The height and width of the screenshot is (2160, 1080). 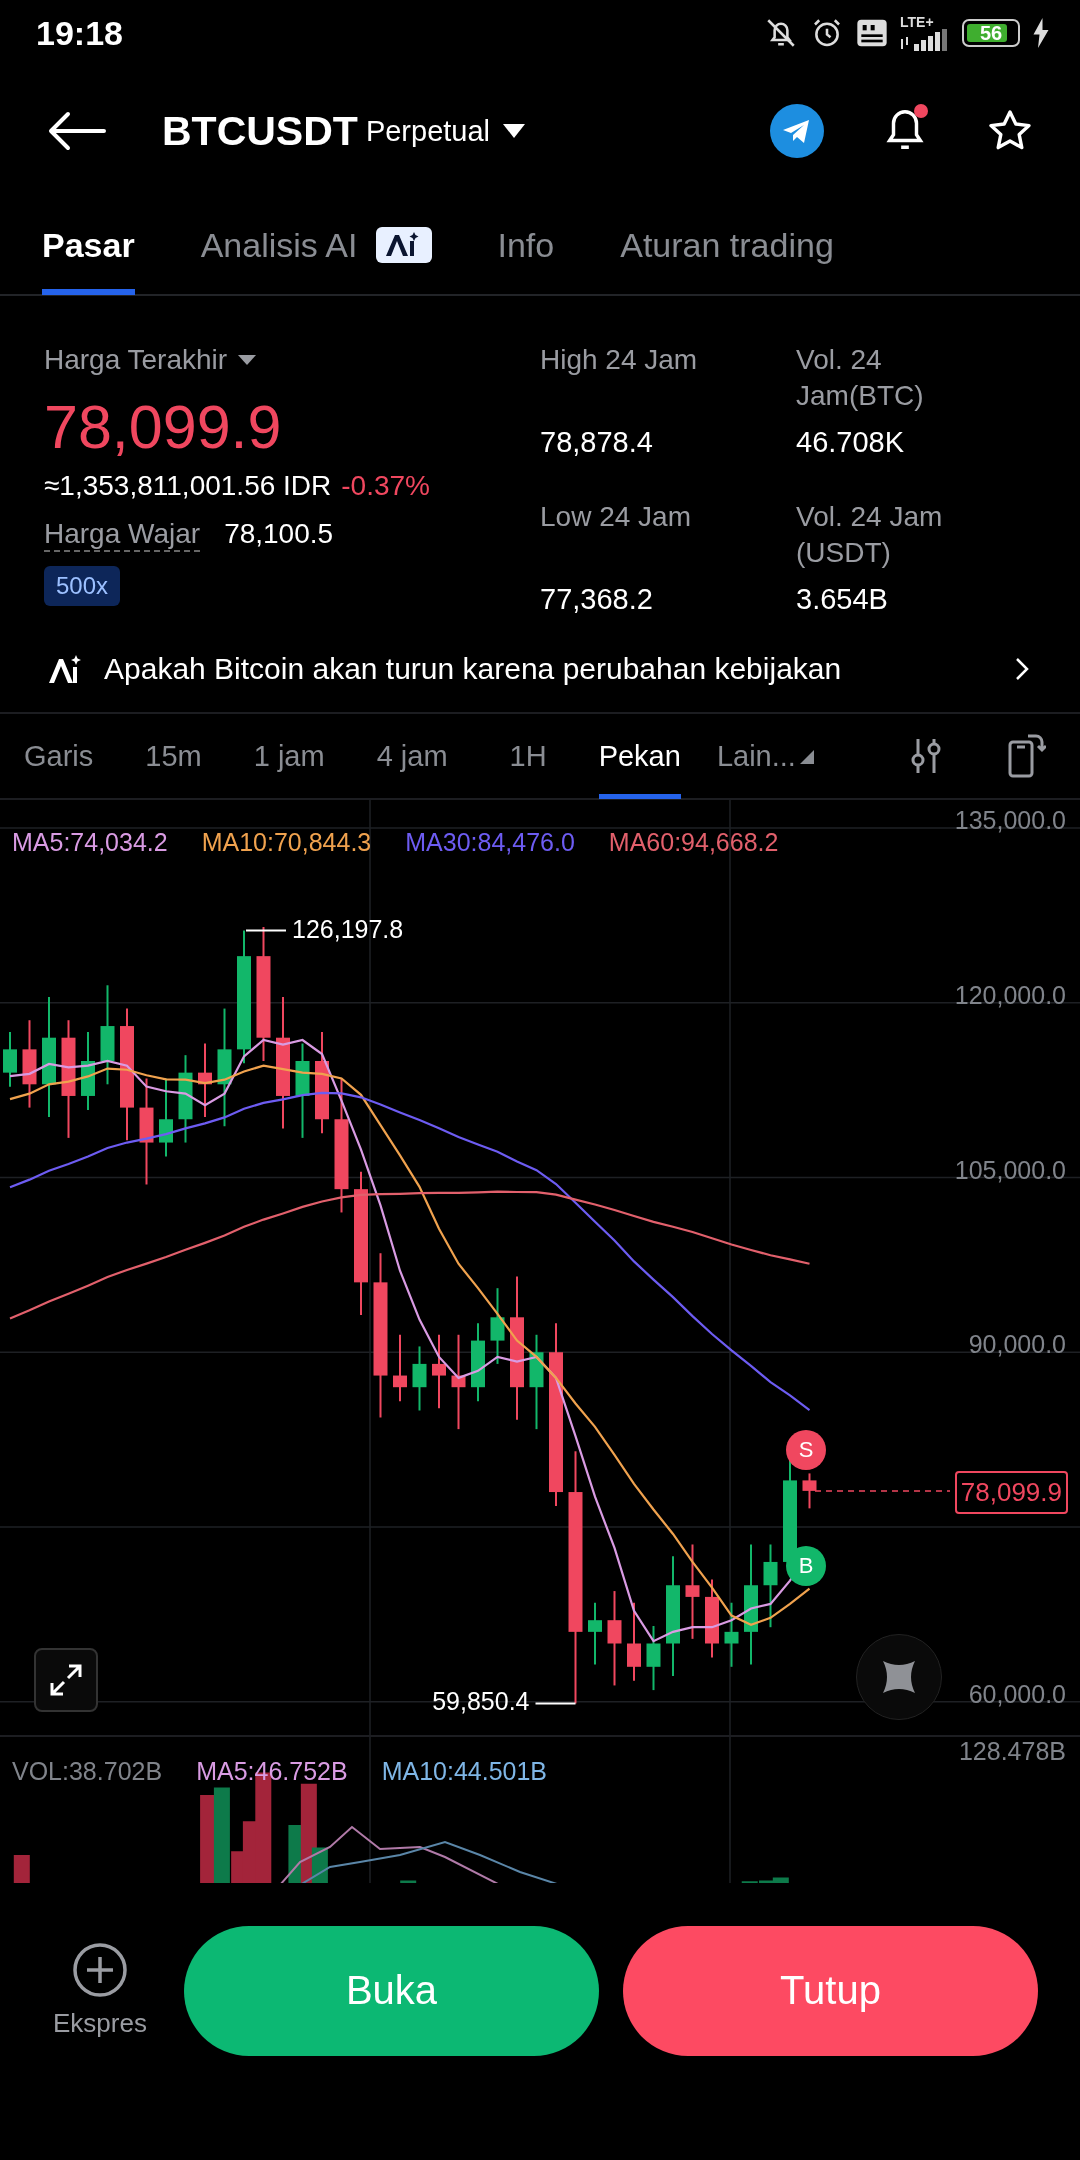 I want to click on fullscreen-button, so click(x=66, y=1680).